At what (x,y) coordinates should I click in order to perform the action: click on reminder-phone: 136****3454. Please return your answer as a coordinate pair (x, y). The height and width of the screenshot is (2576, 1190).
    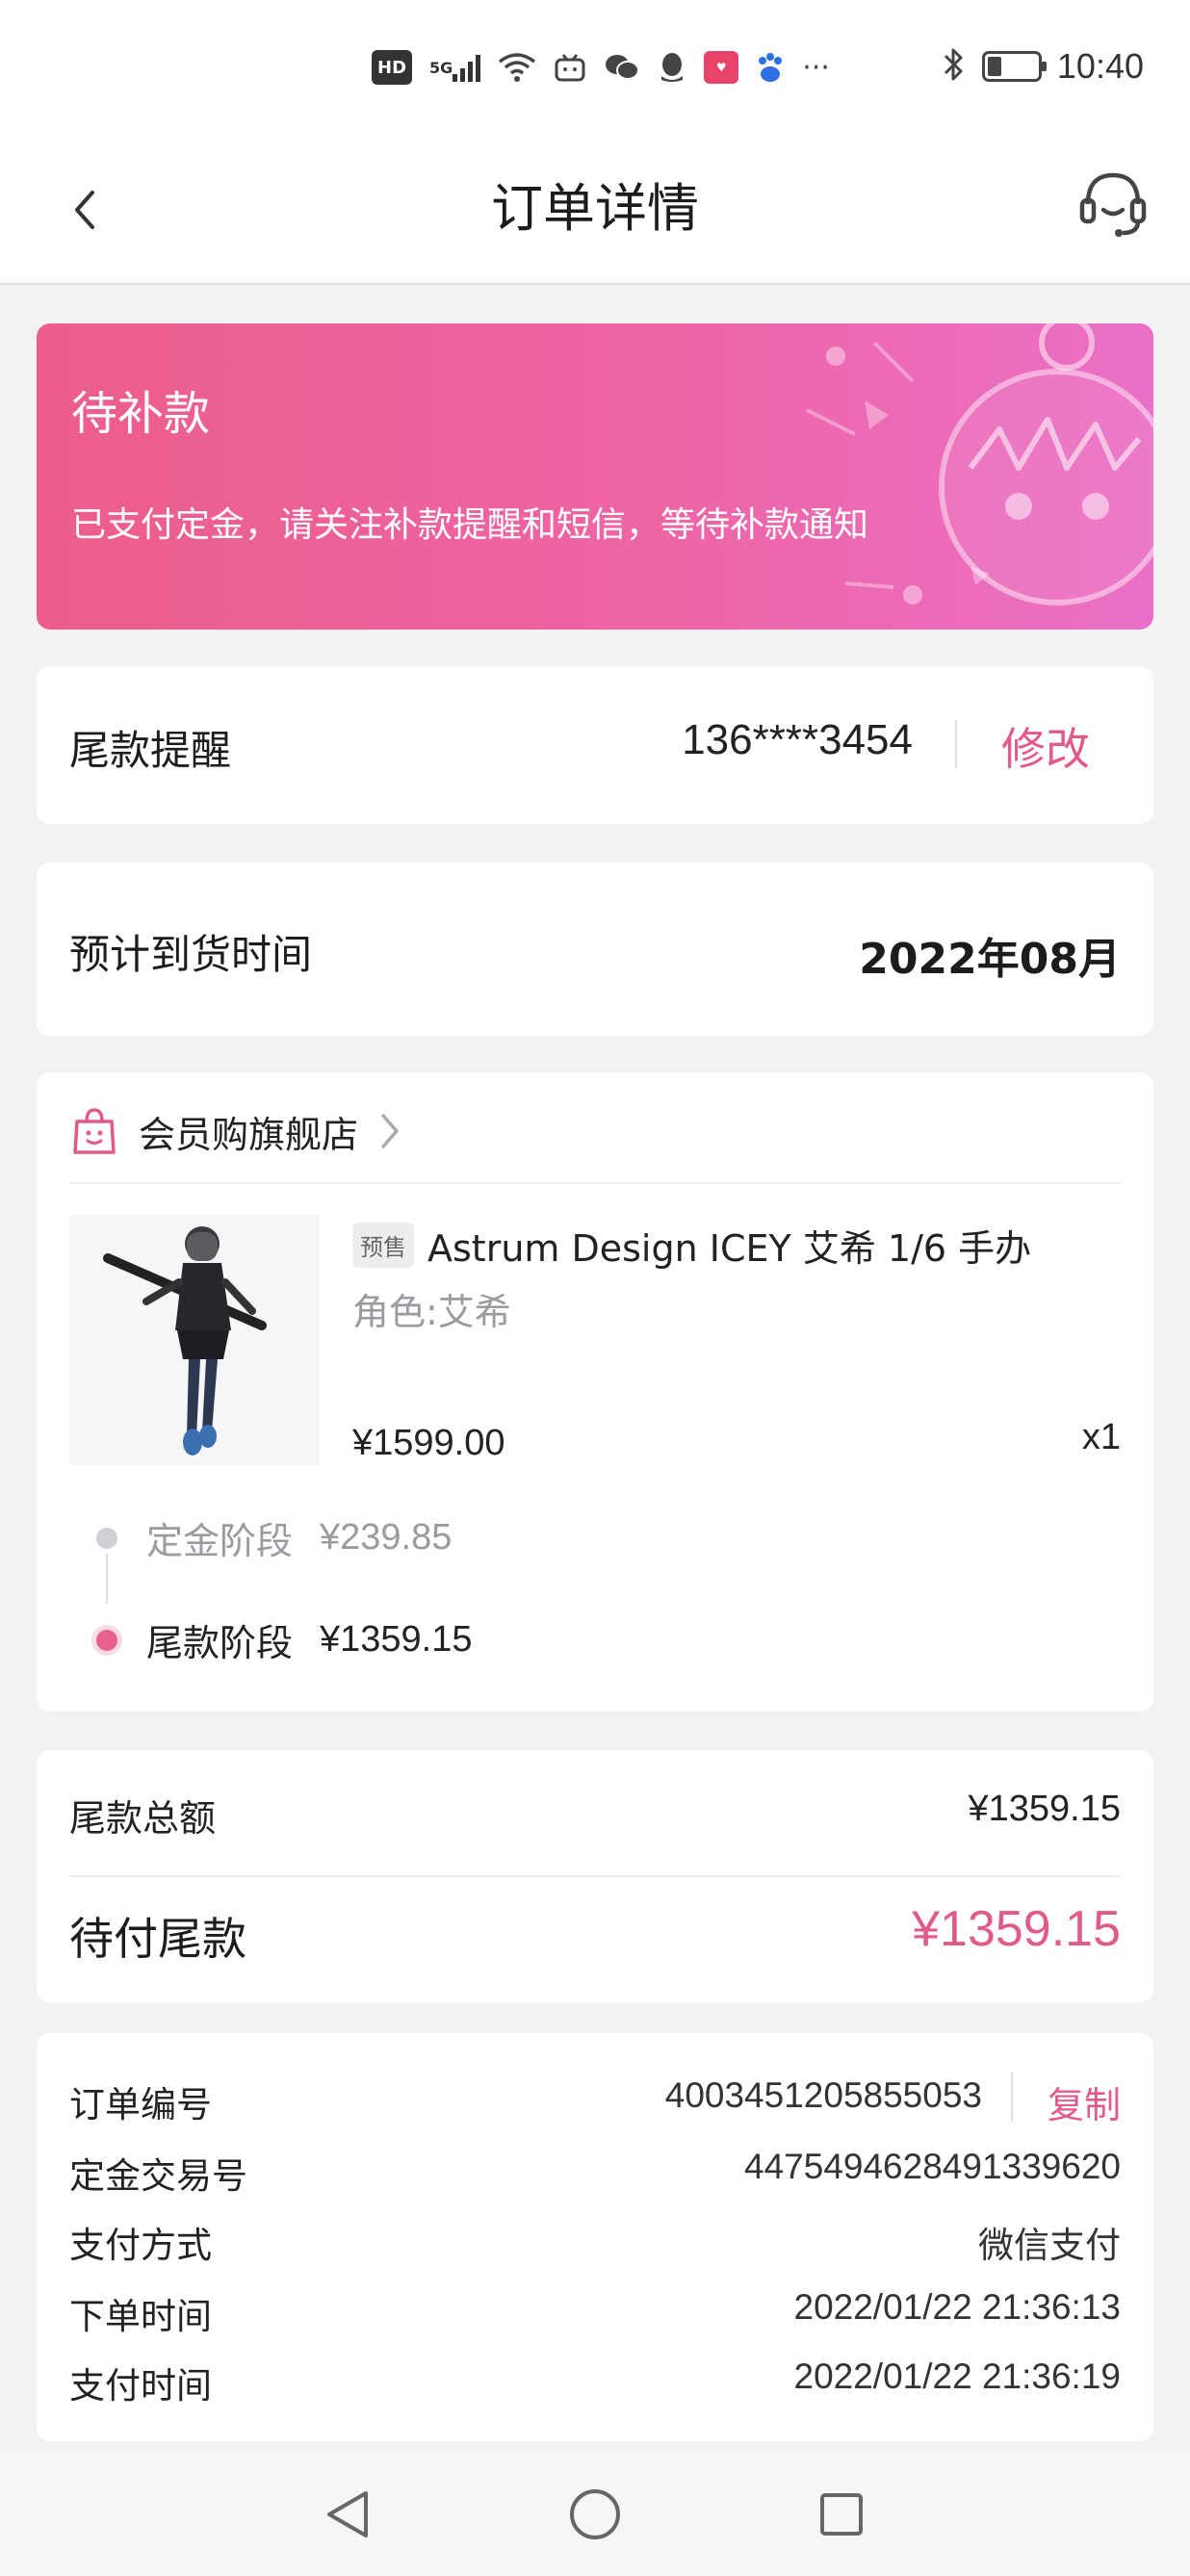
    Looking at the image, I should click on (798, 740).